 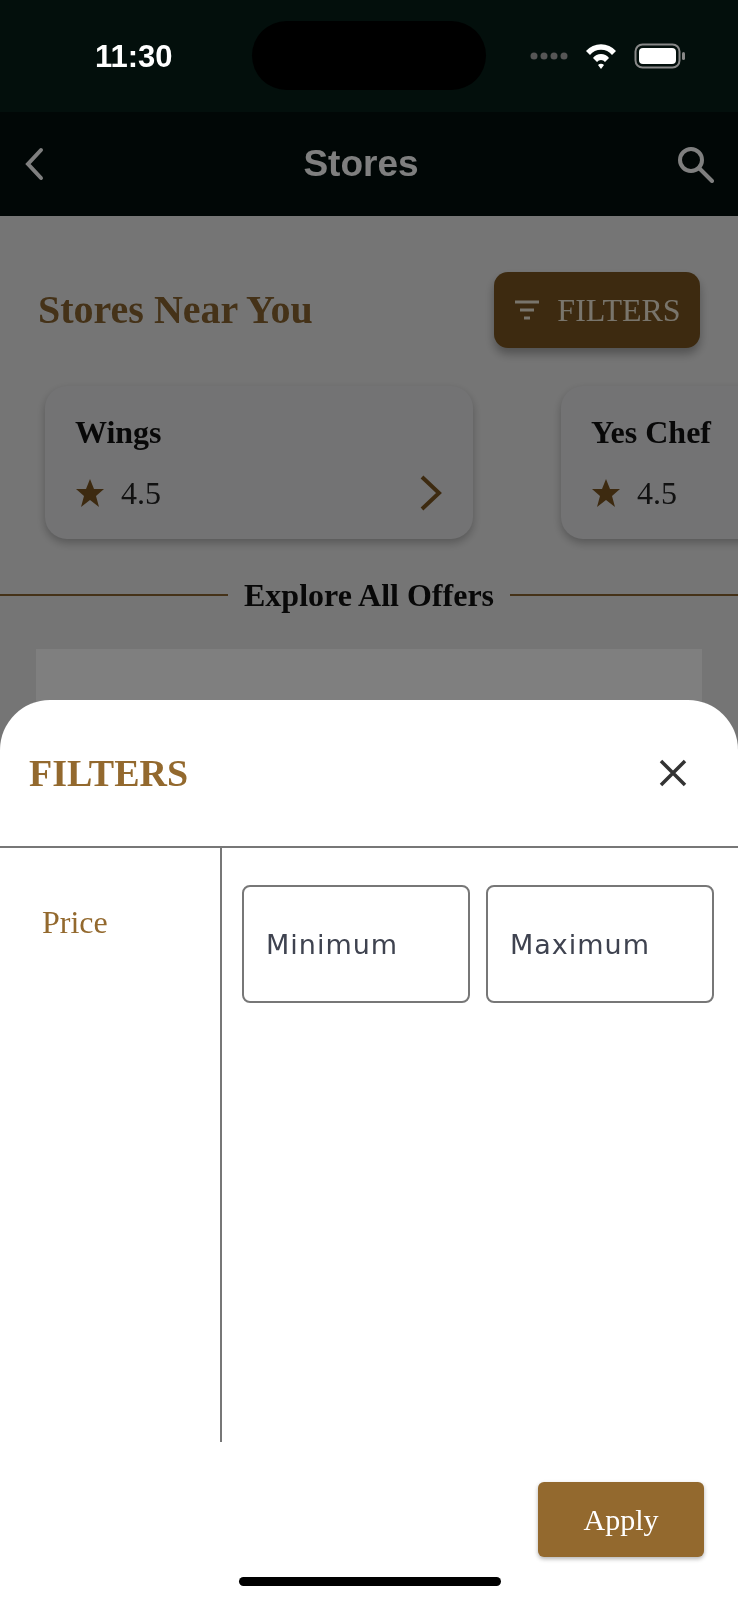 I want to click on search-icon, so click(x=695, y=164).